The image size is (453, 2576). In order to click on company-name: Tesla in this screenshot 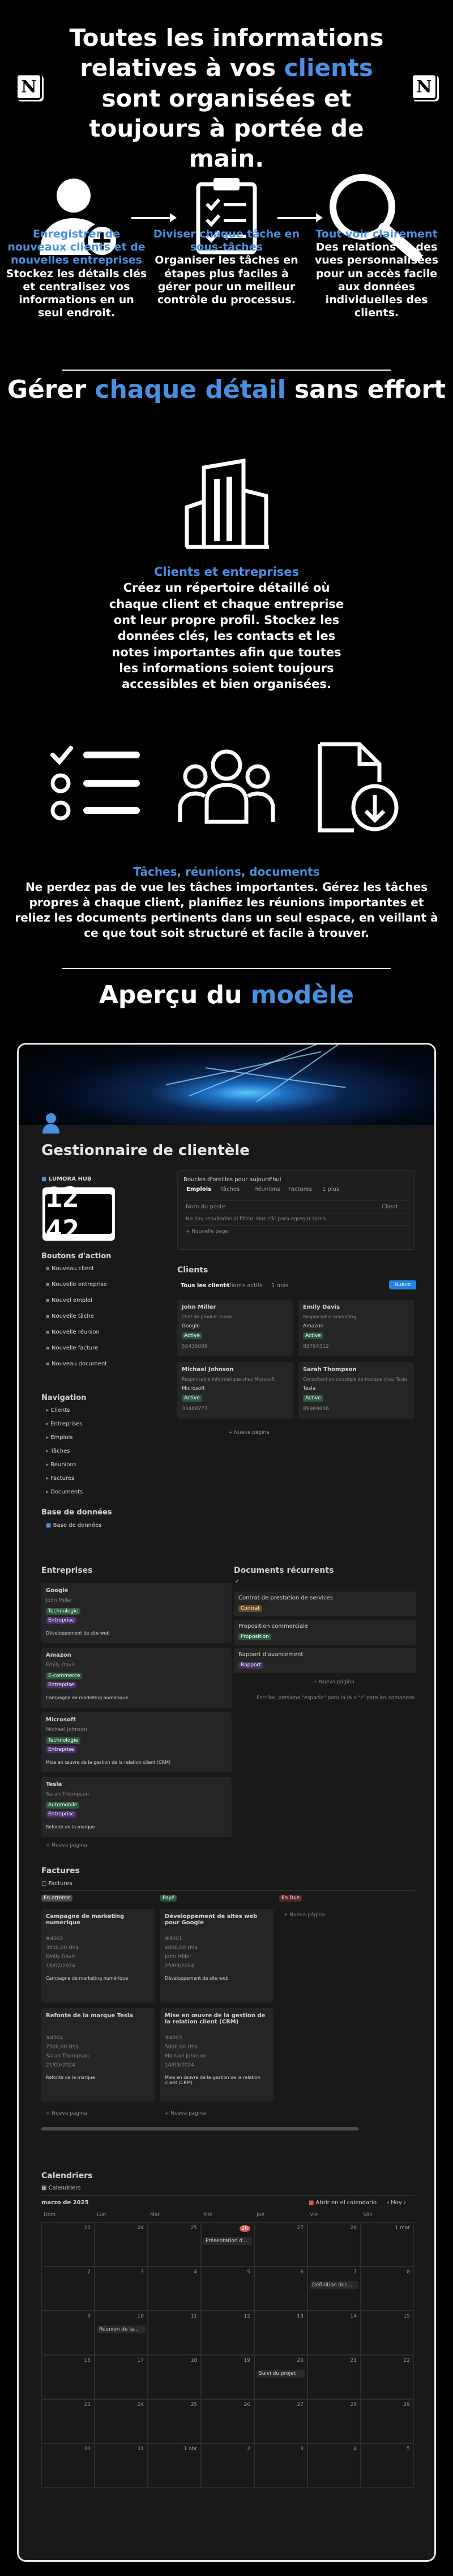, I will do `click(54, 1784)`.